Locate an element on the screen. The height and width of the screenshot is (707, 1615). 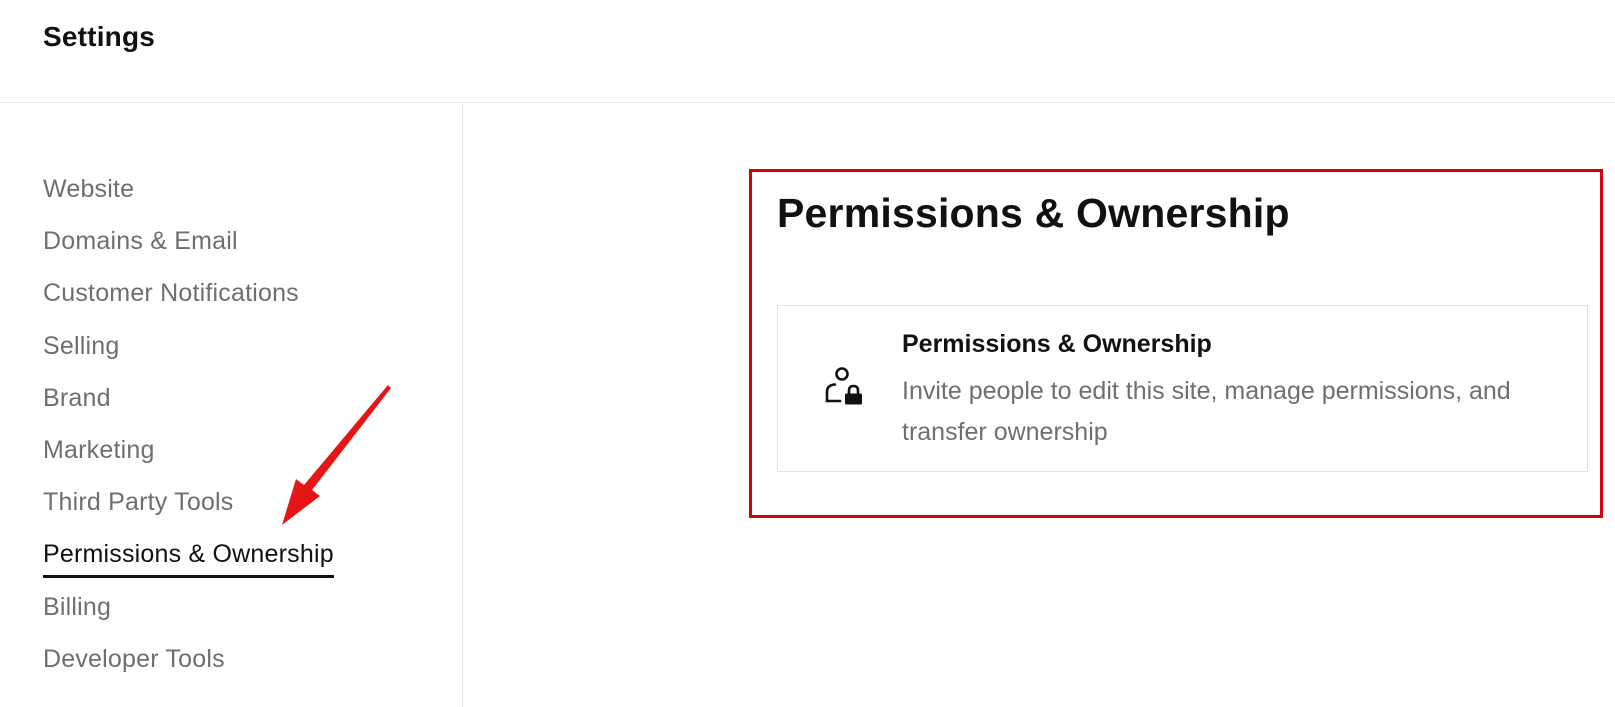
annotation-arrow-icon is located at coordinates (336, 455).